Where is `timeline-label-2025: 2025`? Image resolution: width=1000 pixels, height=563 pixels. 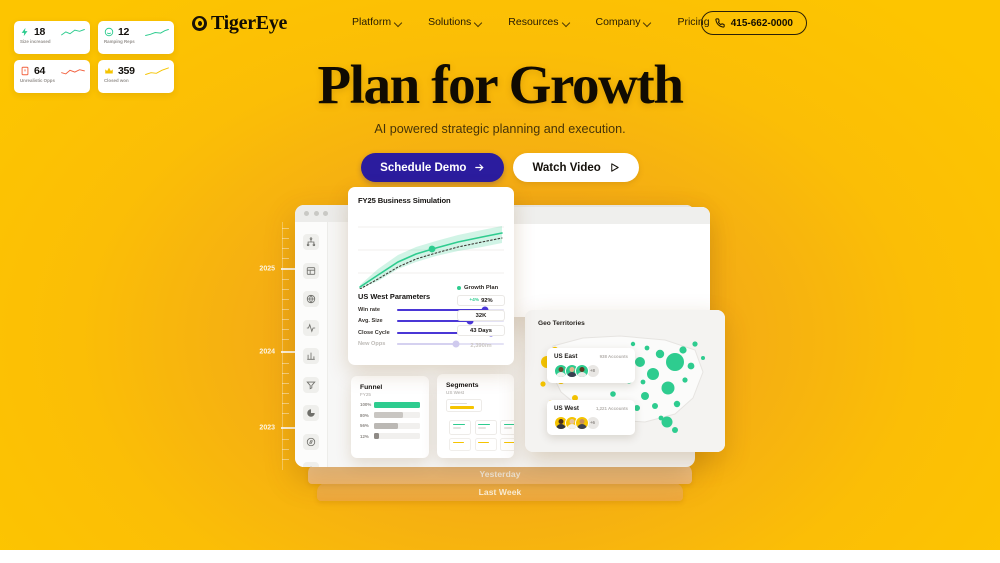
timeline-label-2025: 2025 is located at coordinates (267, 269).